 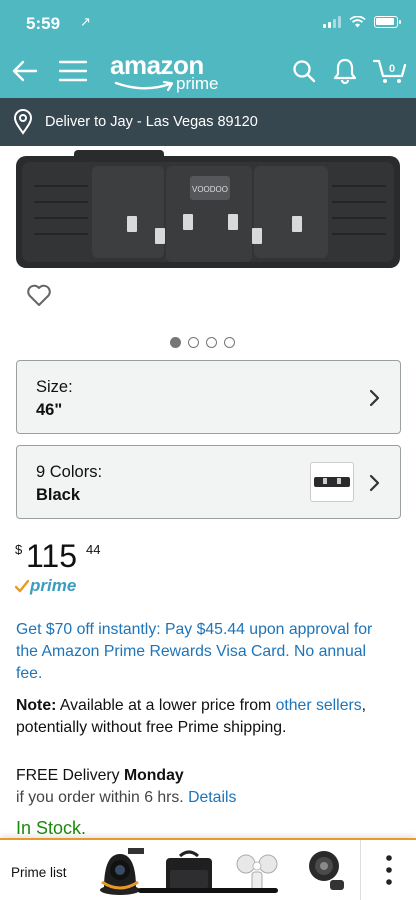 What do you see at coordinates (208, 211) in the screenshot?
I see `product-image: VOODOO` at bounding box center [208, 211].